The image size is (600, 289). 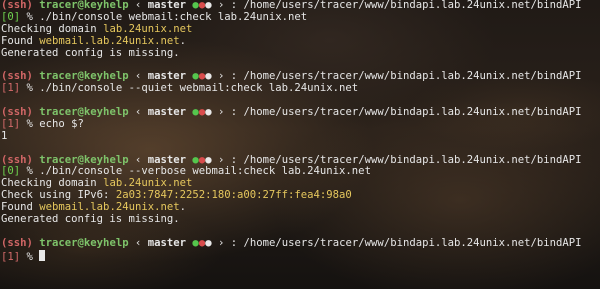 What do you see at coordinates (300, 136) in the screenshot?
I see `output-line: 1` at bounding box center [300, 136].